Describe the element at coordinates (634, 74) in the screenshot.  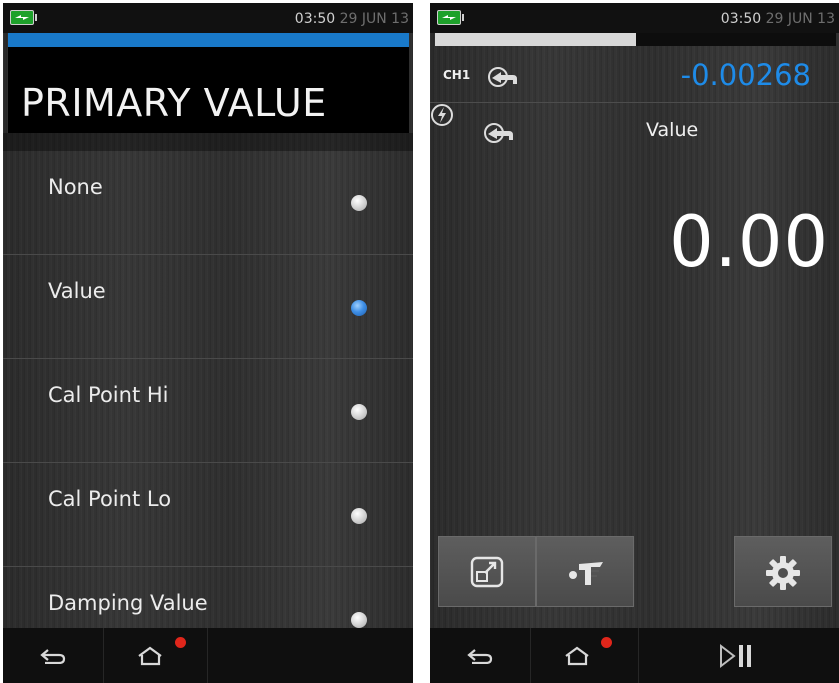
I see `channel-row: CH1 -0.00268` at that location.